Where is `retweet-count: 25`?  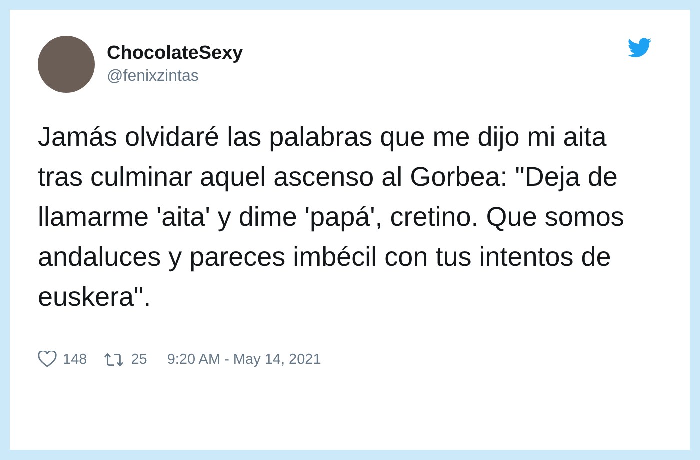 retweet-count: 25 is located at coordinates (139, 360).